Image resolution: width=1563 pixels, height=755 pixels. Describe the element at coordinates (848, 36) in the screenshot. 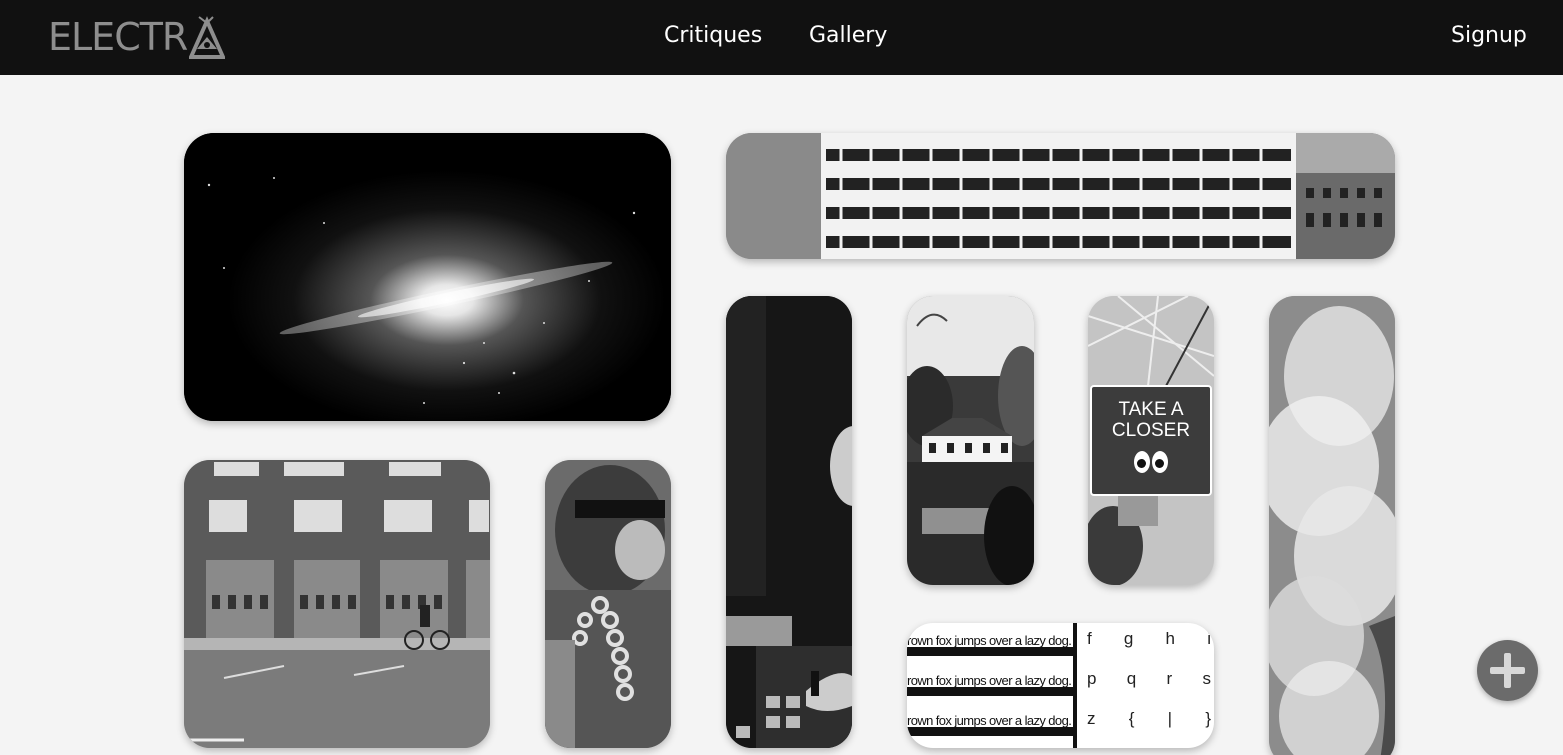

I see `nav-gallery-link: Gallery` at that location.